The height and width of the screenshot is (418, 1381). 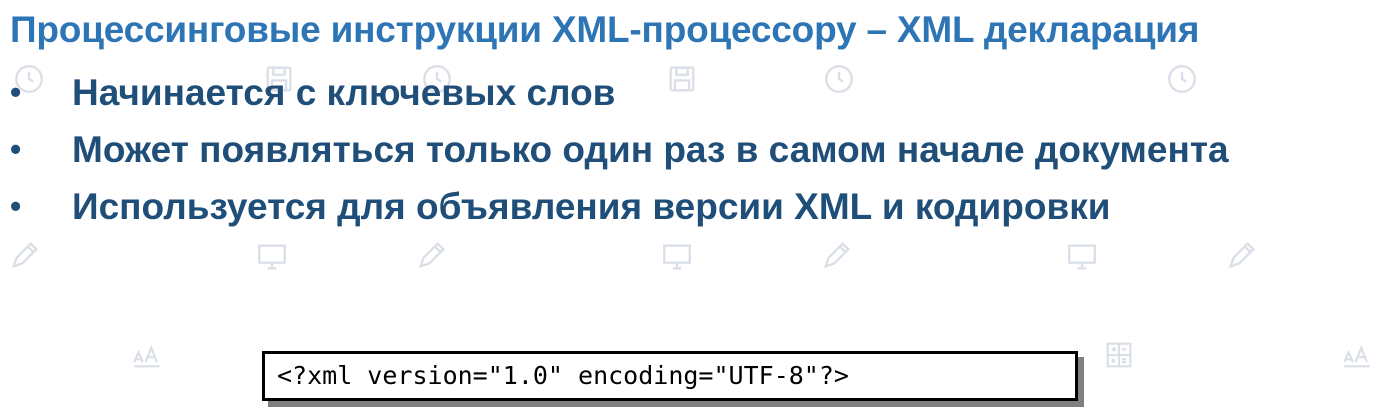 What do you see at coordinates (344, 92) in the screenshot?
I see `bullet-text: Начинается с ключевых слов` at bounding box center [344, 92].